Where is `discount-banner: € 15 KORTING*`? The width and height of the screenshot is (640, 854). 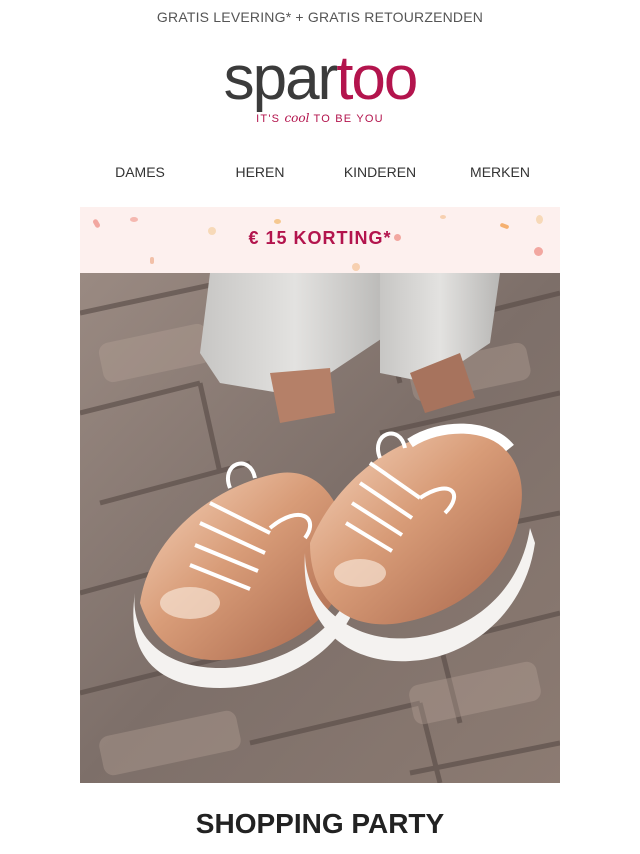
discount-banner: € 15 KORTING* is located at coordinates (320, 240).